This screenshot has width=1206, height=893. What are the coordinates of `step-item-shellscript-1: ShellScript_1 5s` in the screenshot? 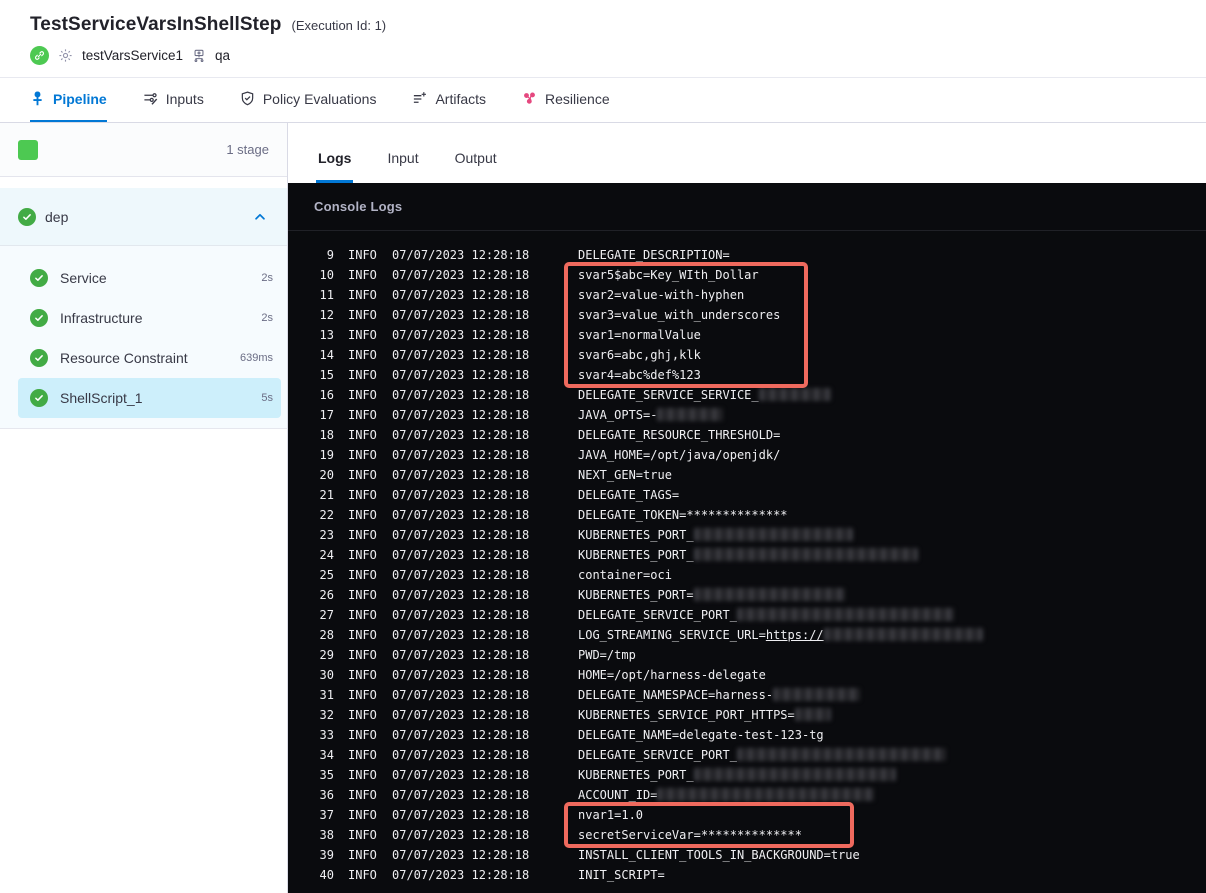 It's located at (149, 398).